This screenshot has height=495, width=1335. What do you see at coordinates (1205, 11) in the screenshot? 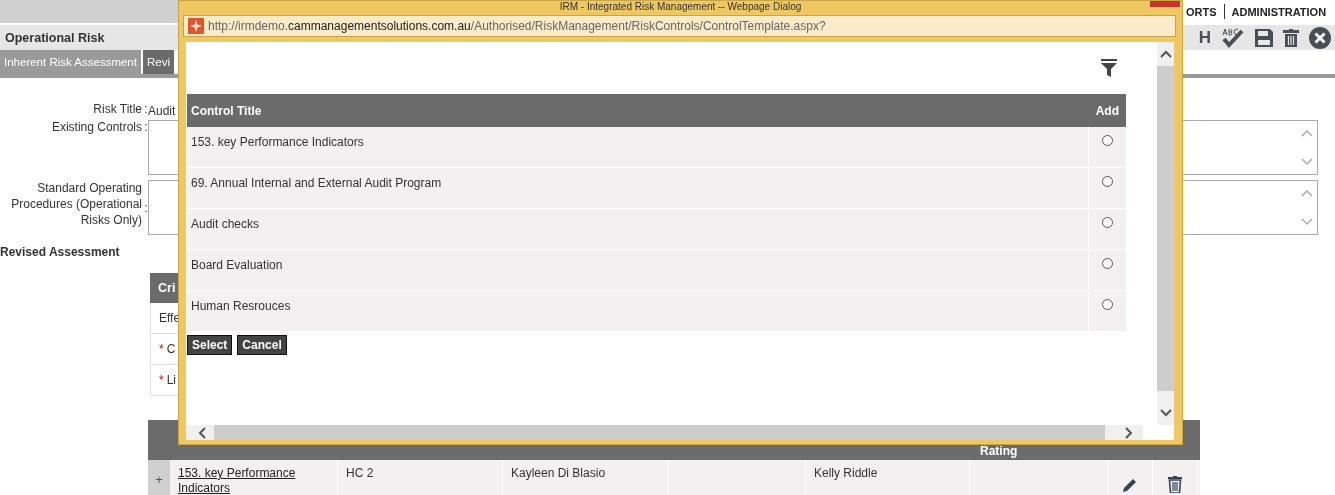
I see `nav-link: ORTS` at bounding box center [1205, 11].